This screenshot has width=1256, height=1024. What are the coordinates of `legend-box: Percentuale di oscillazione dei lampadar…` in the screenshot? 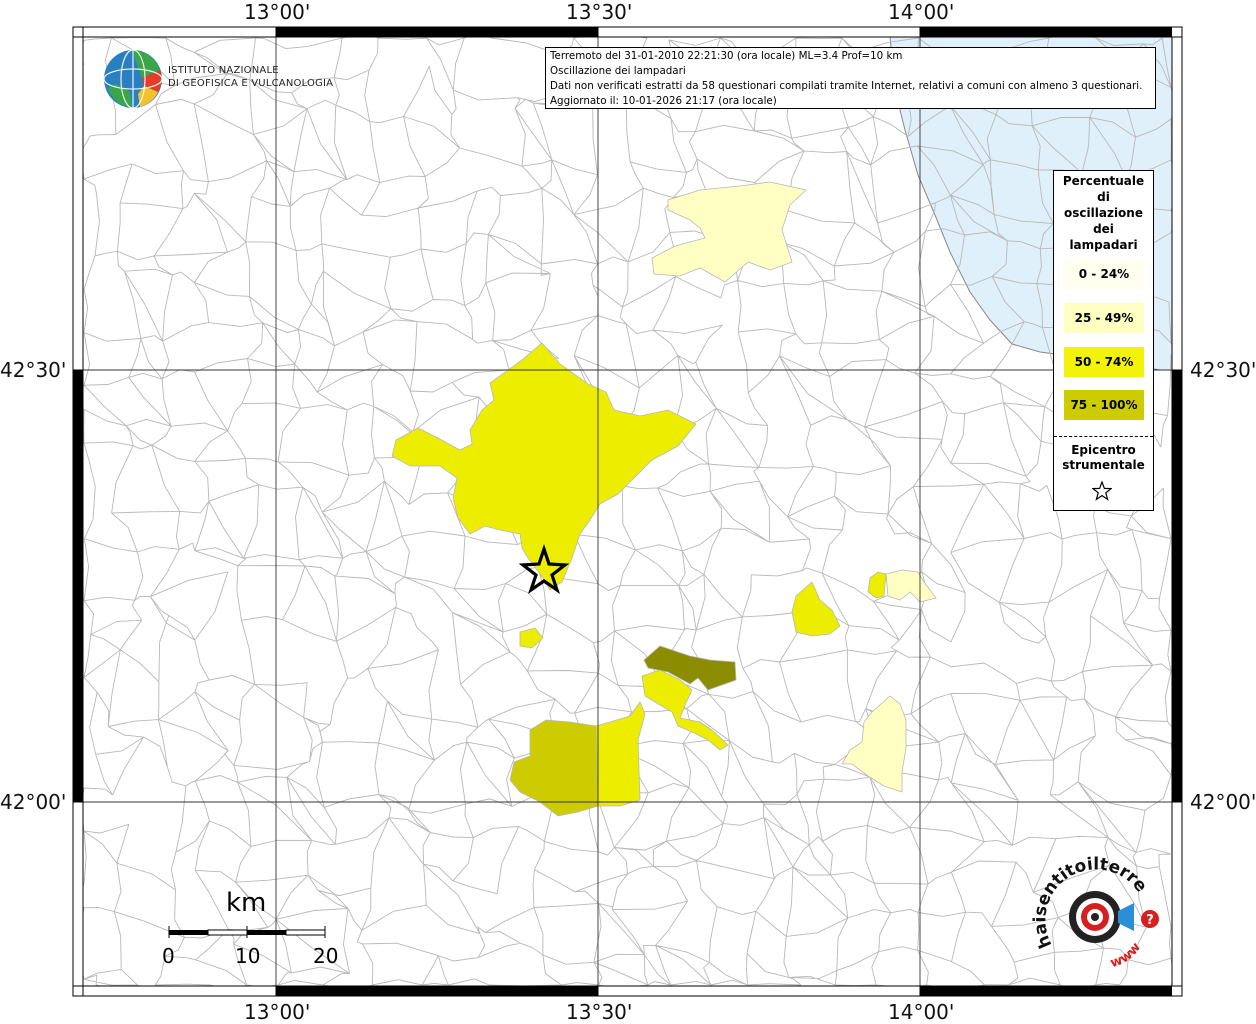 It's located at (1103, 340).